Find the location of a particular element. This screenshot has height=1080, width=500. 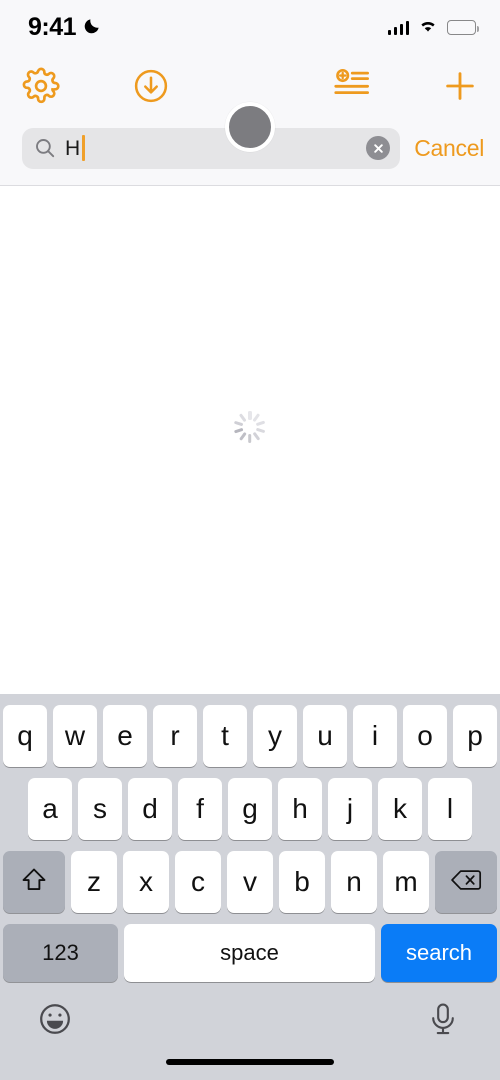

key-d: d is located at coordinates (150, 809).